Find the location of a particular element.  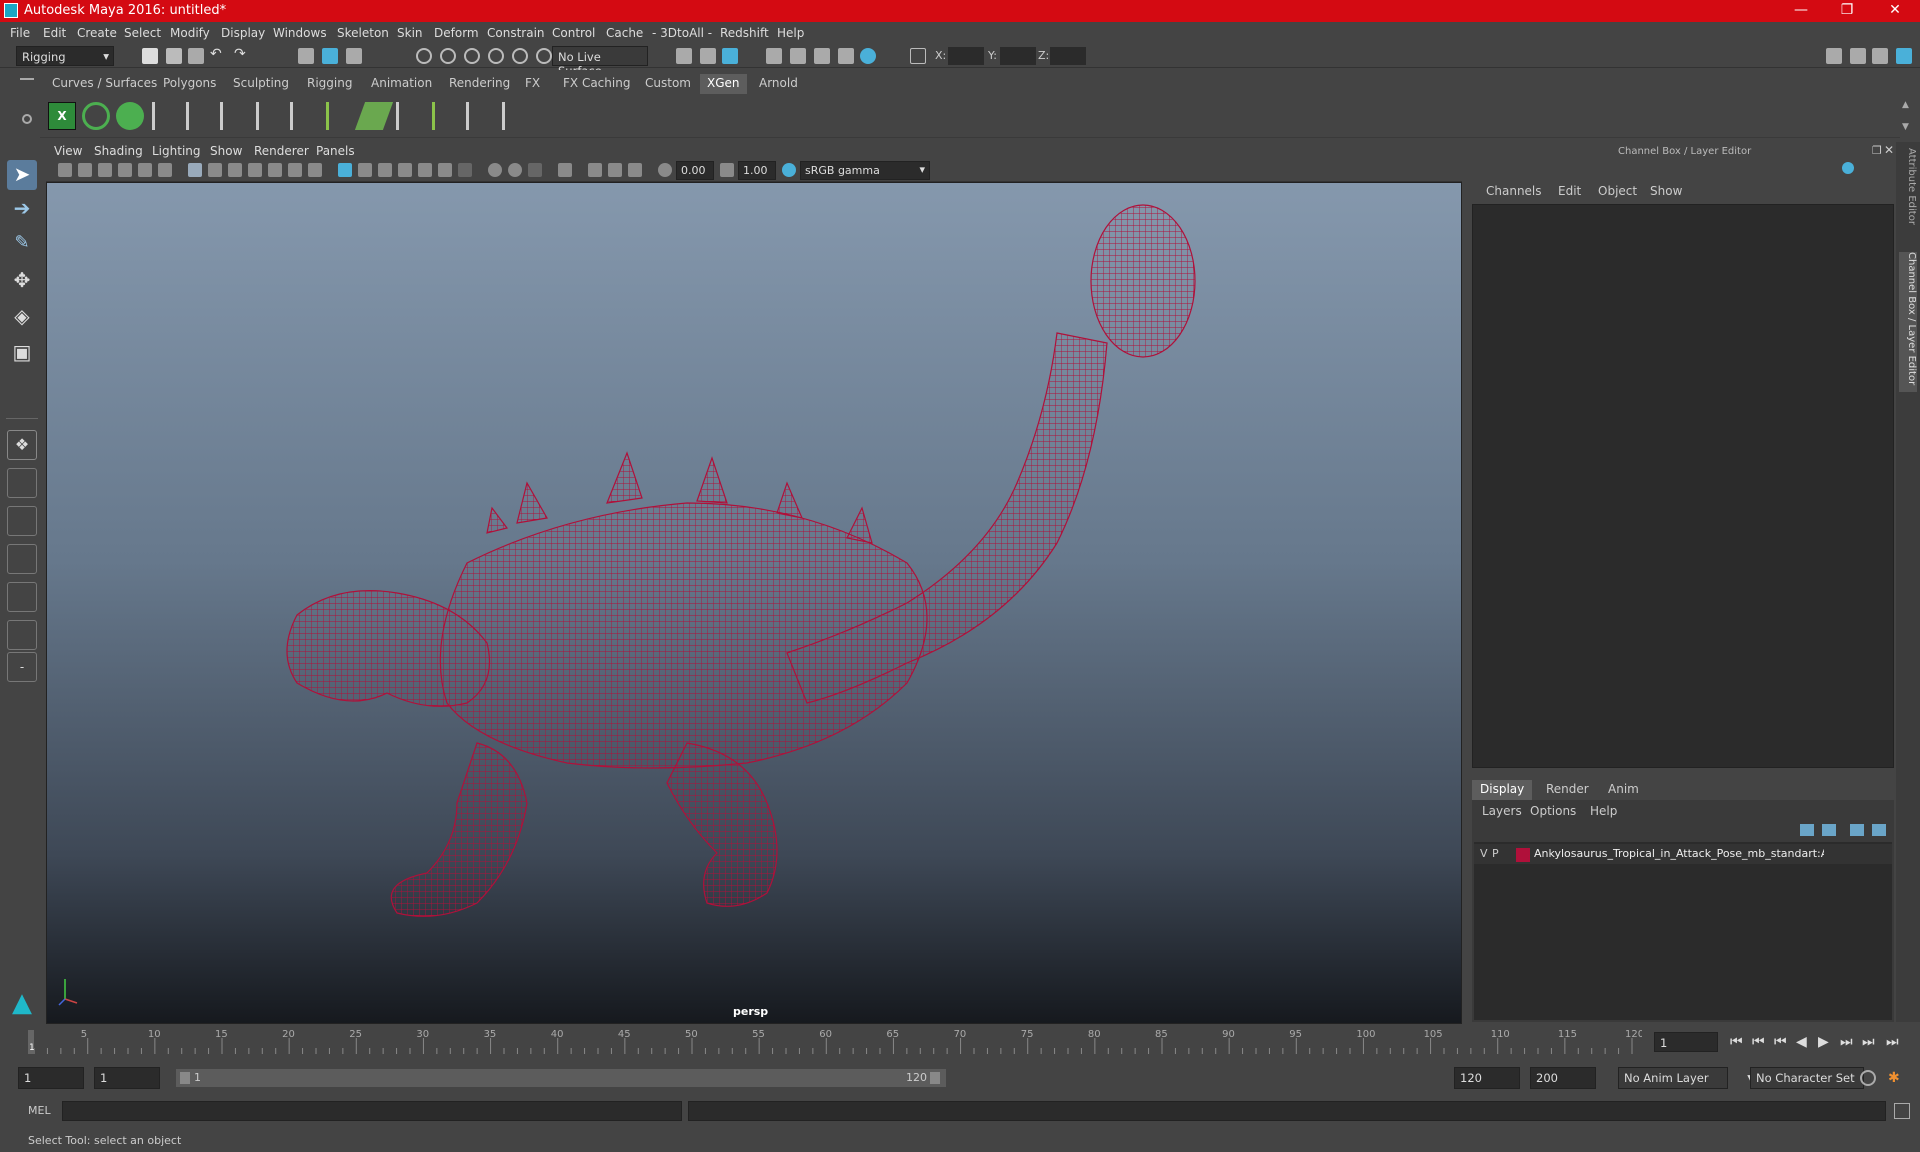

command-input is located at coordinates (372, 1111).